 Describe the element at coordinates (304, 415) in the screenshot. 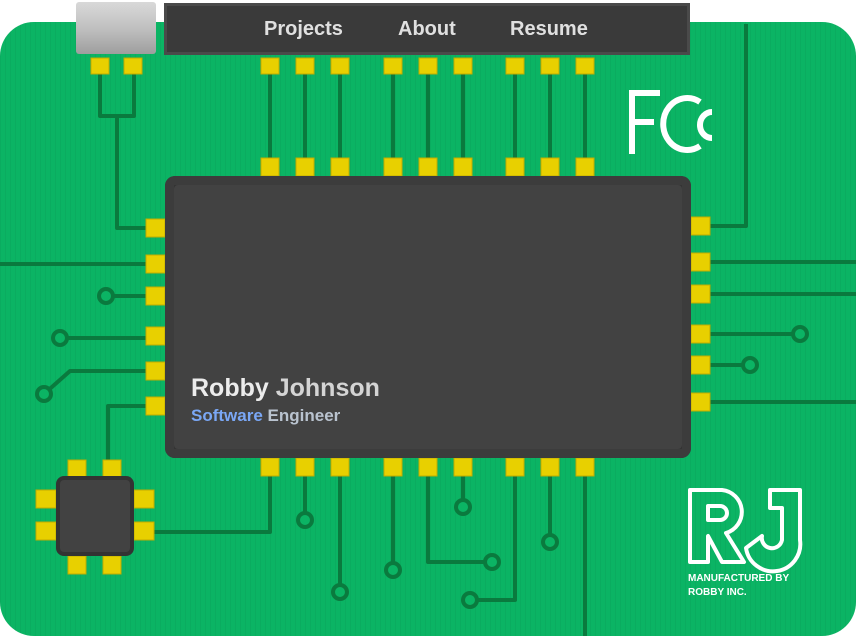

I see `hero-title-second-word: Engineer` at that location.